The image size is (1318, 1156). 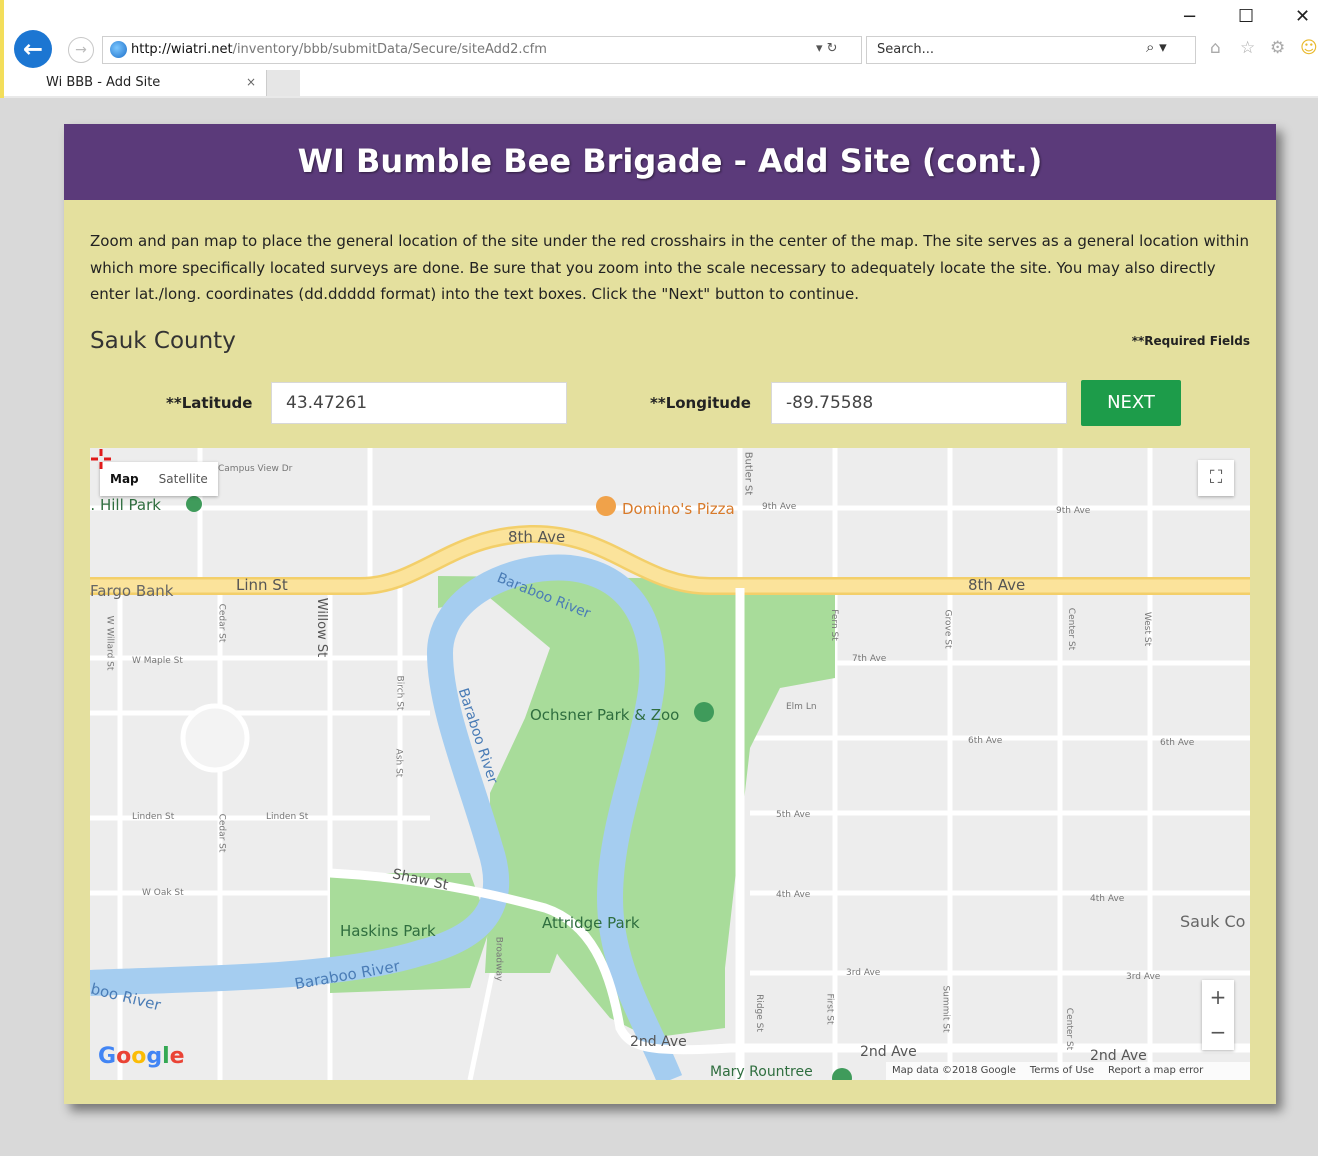 What do you see at coordinates (869, 659) in the screenshot?
I see `map-label-street: 7th Ave` at bounding box center [869, 659].